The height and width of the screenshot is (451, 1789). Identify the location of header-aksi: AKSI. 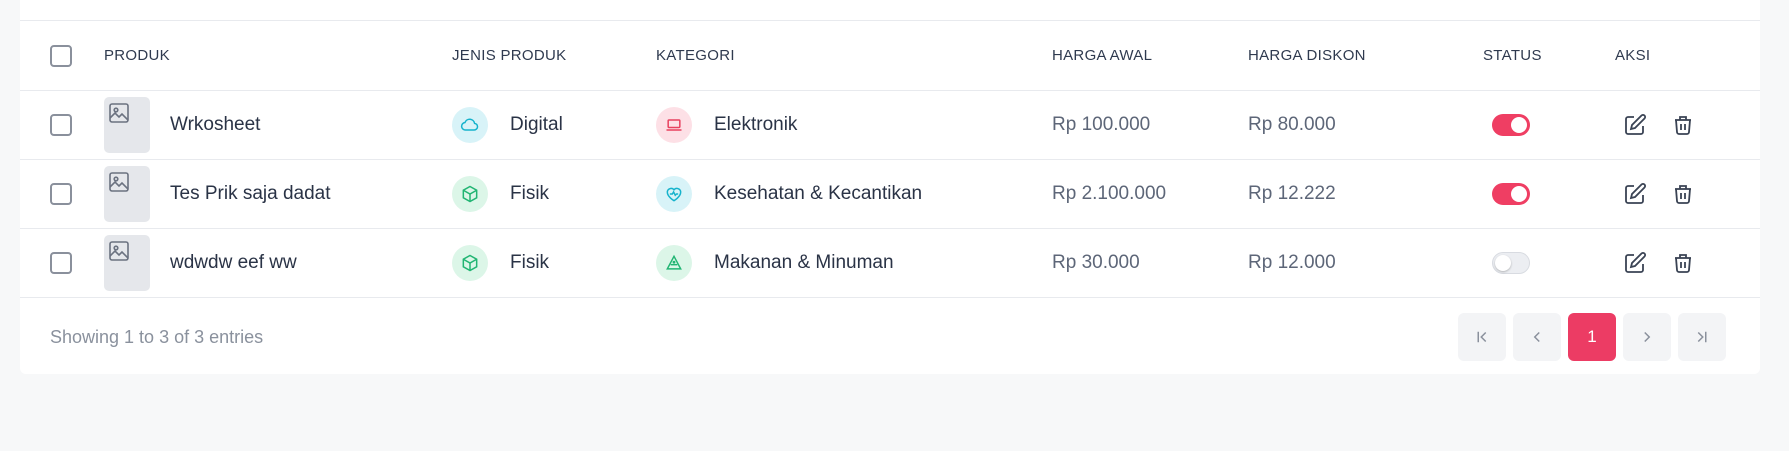
(1633, 55).